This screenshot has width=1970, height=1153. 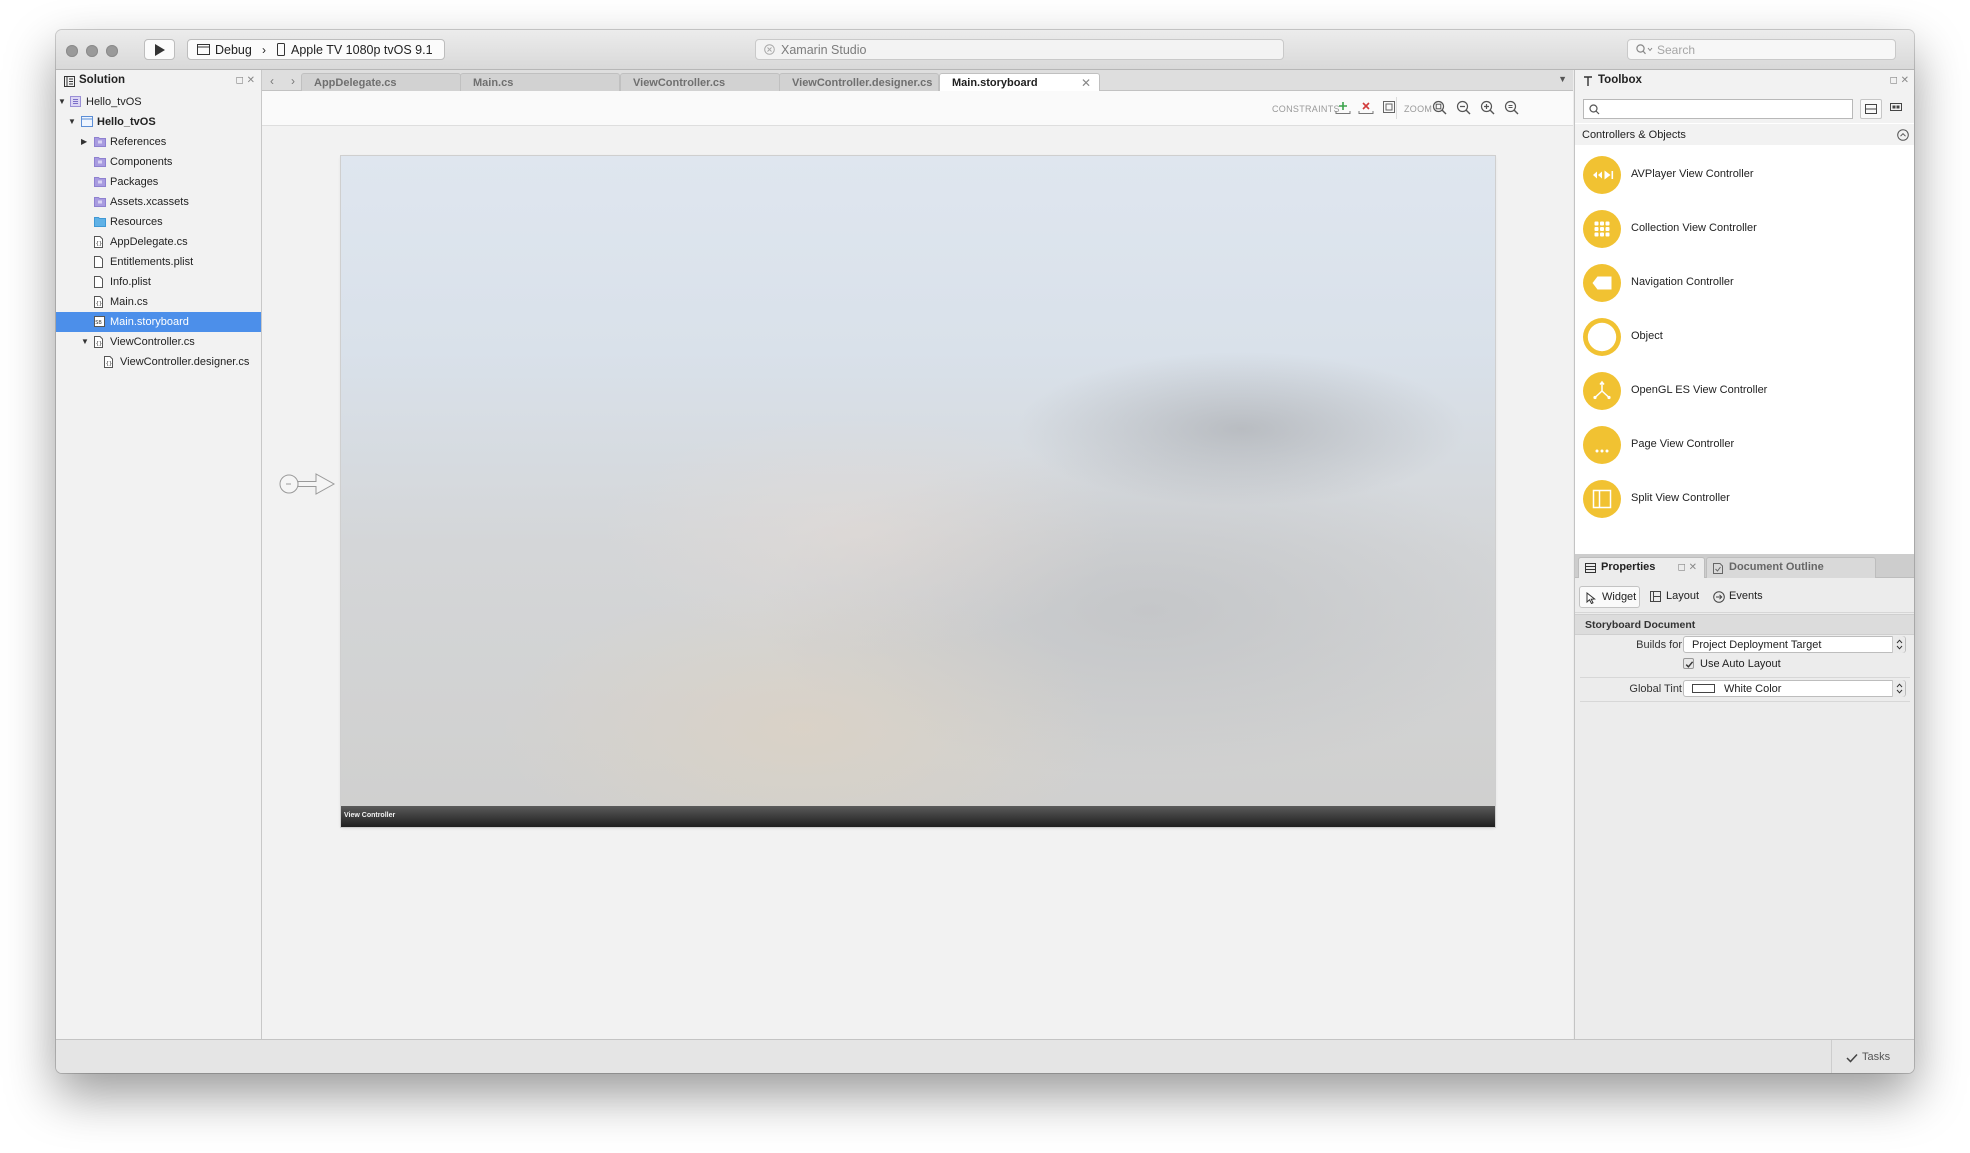 What do you see at coordinates (1562, 79) in the screenshot?
I see `tab-list-dropdown-icon: ▼` at bounding box center [1562, 79].